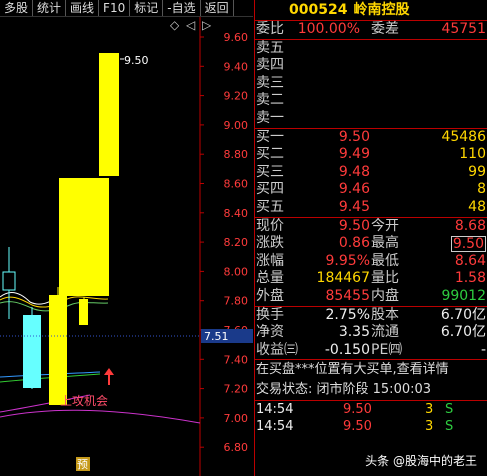 This screenshot has width=487, height=476. I want to click on candle-down, so click(32, 351).